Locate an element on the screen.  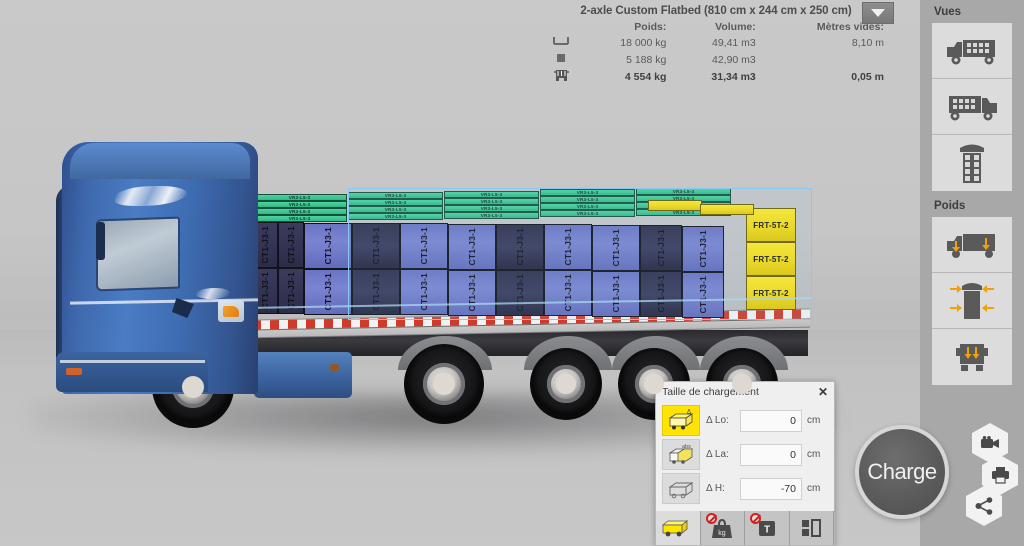
field-row: Δ La: cm is located at coordinates (767, 454).